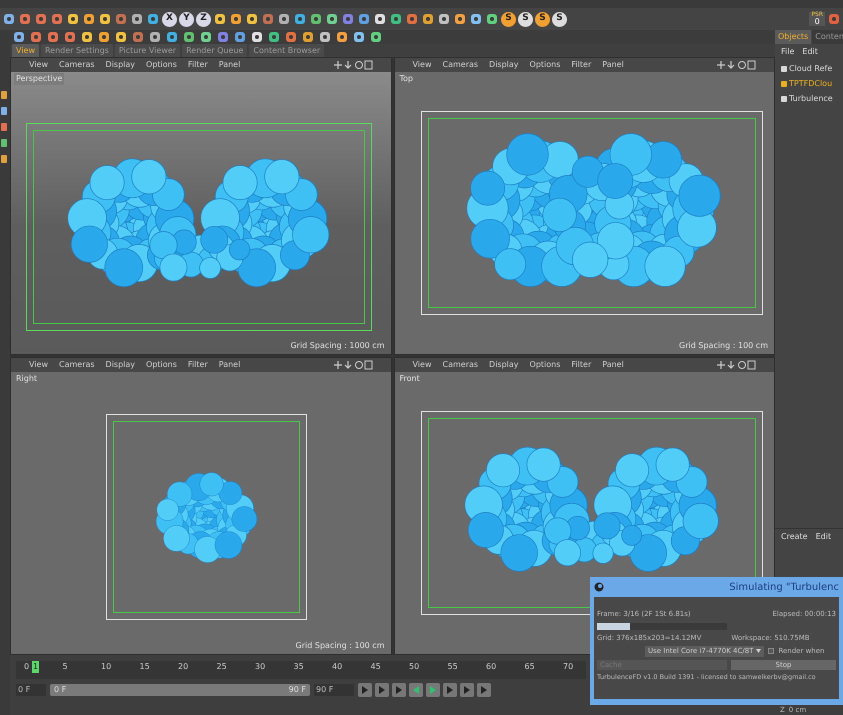  What do you see at coordinates (827, 37) in the screenshot?
I see `panel-tab: Conten` at bounding box center [827, 37].